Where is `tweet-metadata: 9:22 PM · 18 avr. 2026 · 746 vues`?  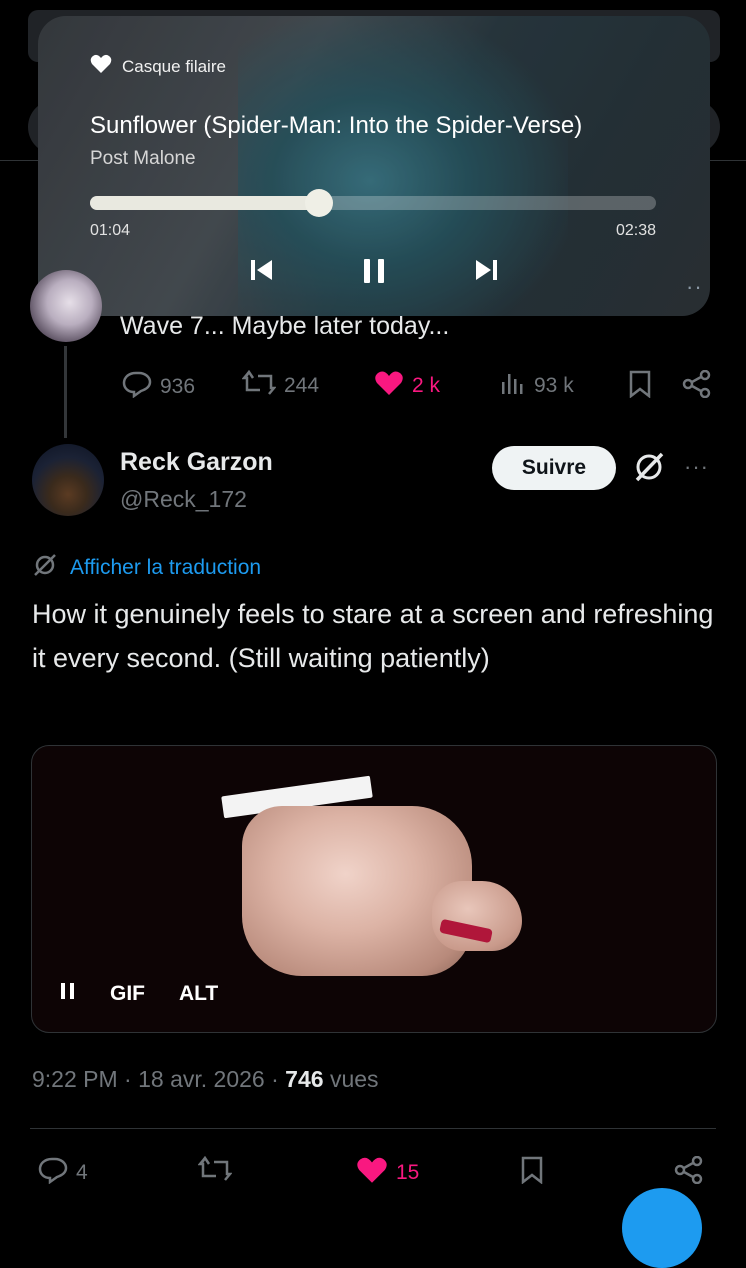
tweet-metadata: 9:22 PM · 18 avr. 2026 · 746 vues is located at coordinates (205, 1079).